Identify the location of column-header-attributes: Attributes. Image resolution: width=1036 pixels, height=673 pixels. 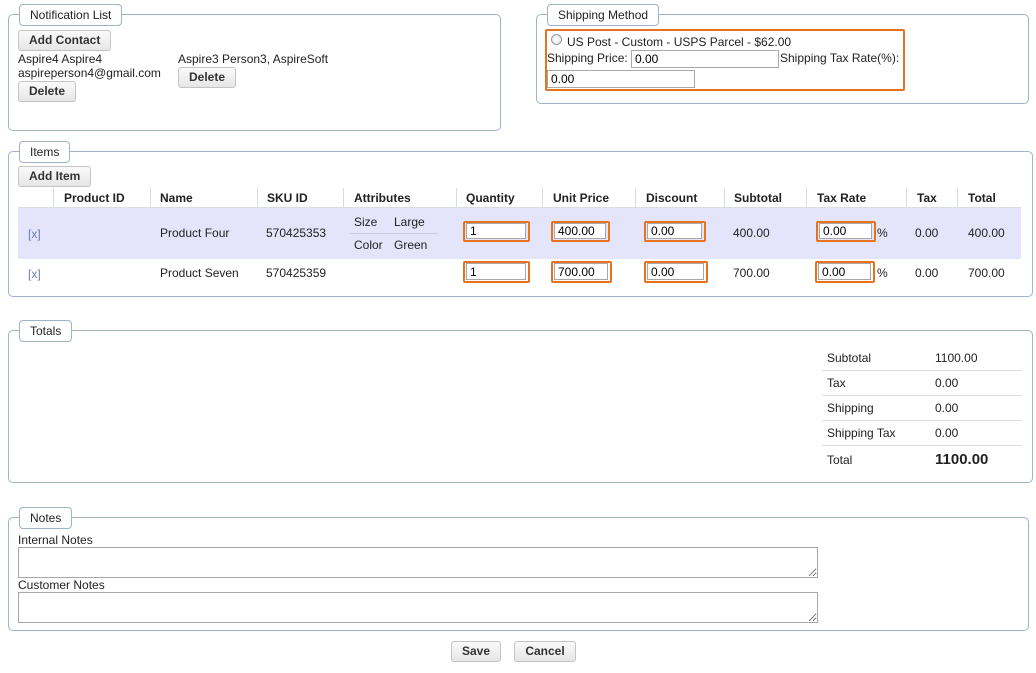
(382, 198).